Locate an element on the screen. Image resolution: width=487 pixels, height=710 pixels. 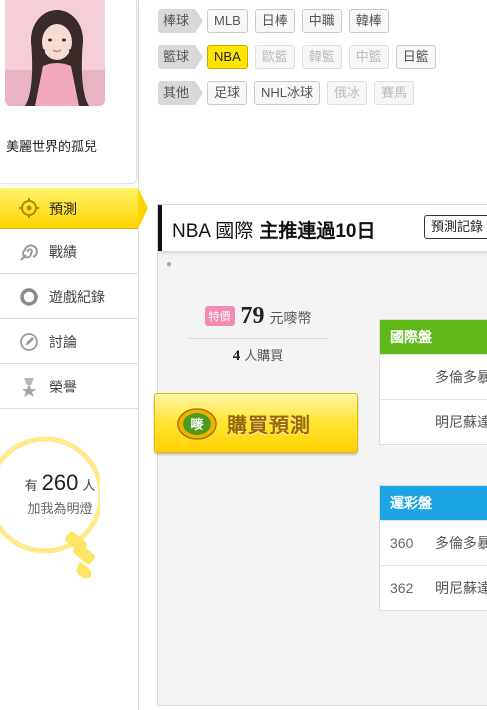
buyers-suffix: 人購買 is located at coordinates (264, 355).